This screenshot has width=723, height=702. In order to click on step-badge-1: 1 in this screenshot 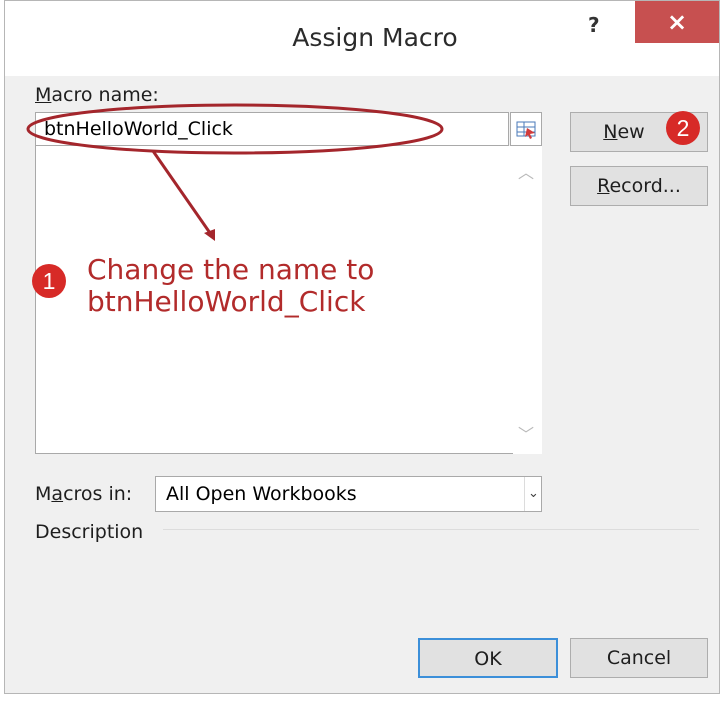, I will do `click(49, 281)`.